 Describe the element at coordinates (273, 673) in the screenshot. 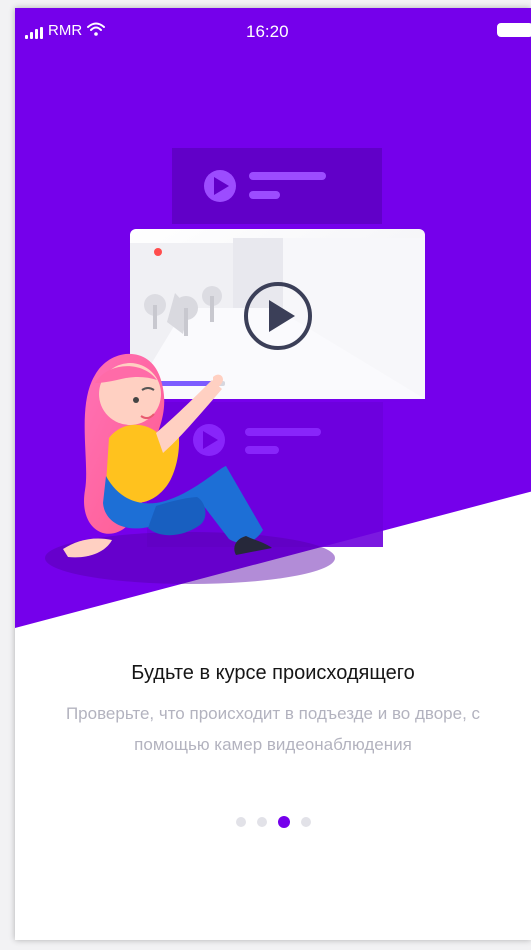

I see `onboarding-title: Будьте в курсе происходящего` at that location.